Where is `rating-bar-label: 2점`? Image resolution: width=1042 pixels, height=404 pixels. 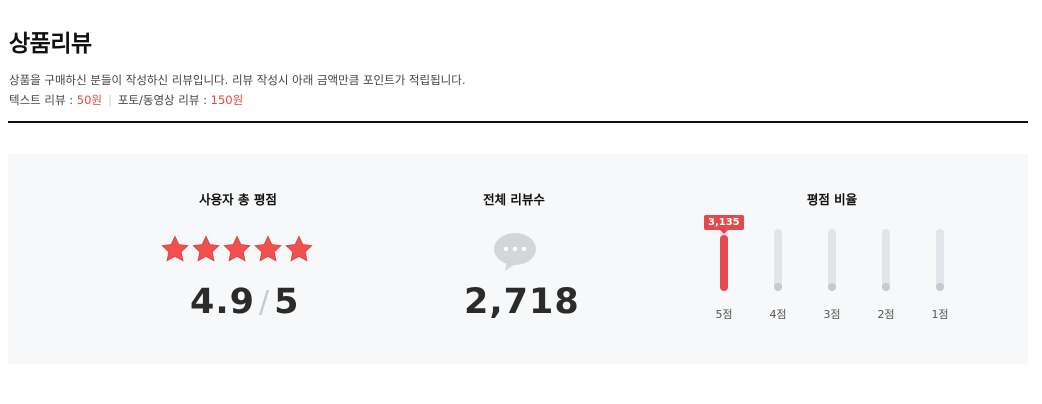
rating-bar-label: 2점 is located at coordinates (886, 314).